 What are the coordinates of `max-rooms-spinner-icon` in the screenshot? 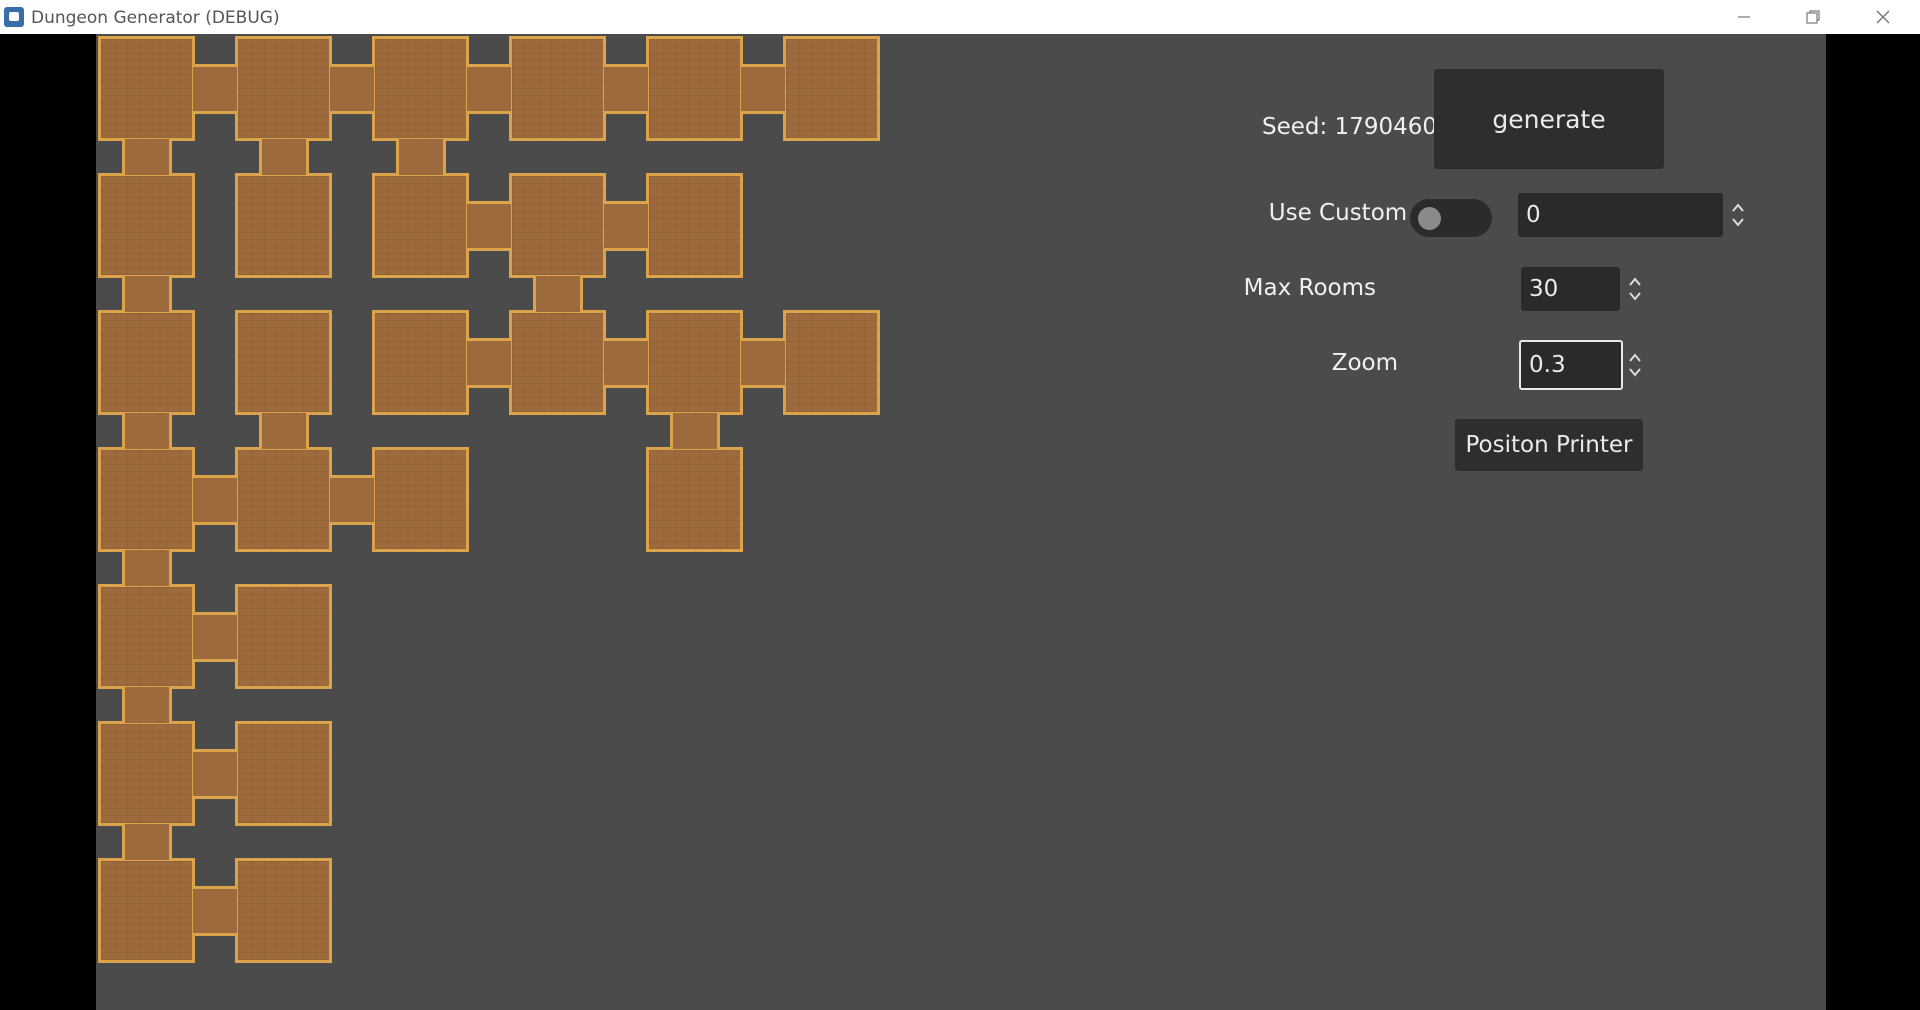 It's located at (1635, 289).